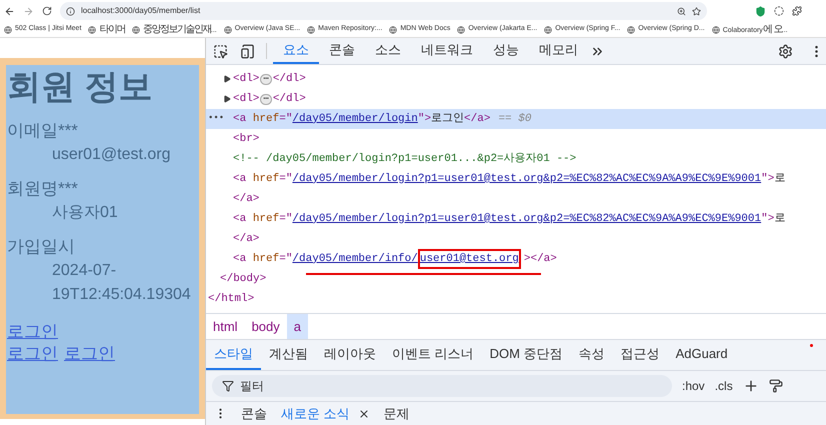 Image resolution: width=826 pixels, height=425 pixels. What do you see at coordinates (591, 355) in the screenshot?
I see `styles-tab: 속성` at bounding box center [591, 355].